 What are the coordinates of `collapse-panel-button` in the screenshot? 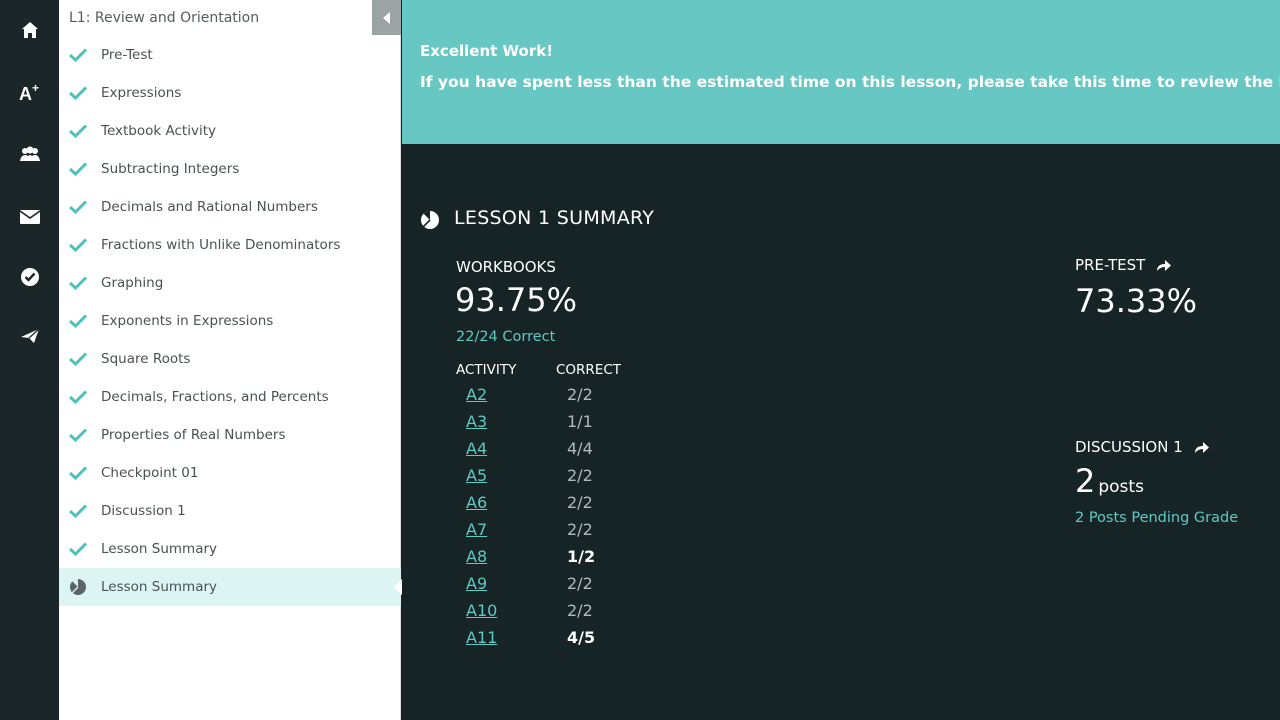 It's located at (386, 17).